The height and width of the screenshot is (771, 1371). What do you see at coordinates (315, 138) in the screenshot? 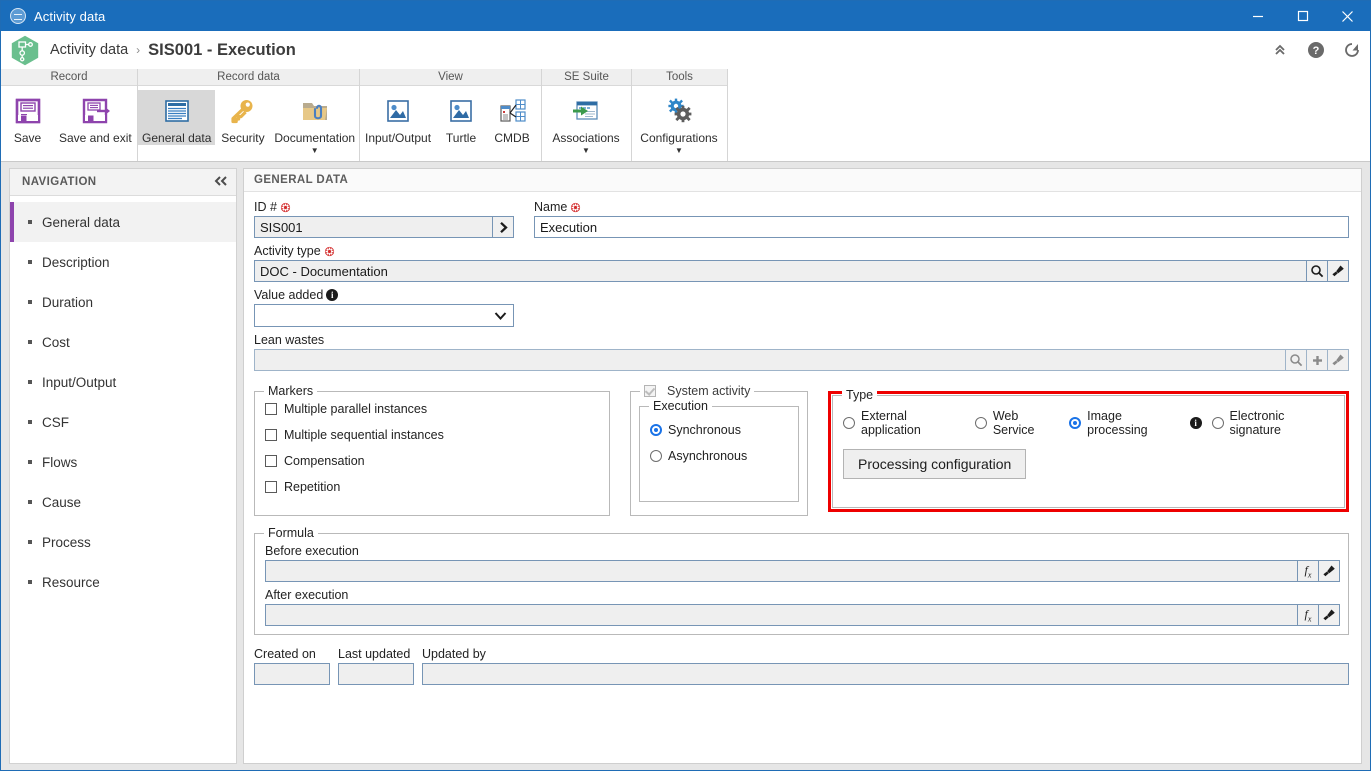
I see `ribbon-button-label: Documentation` at bounding box center [315, 138].